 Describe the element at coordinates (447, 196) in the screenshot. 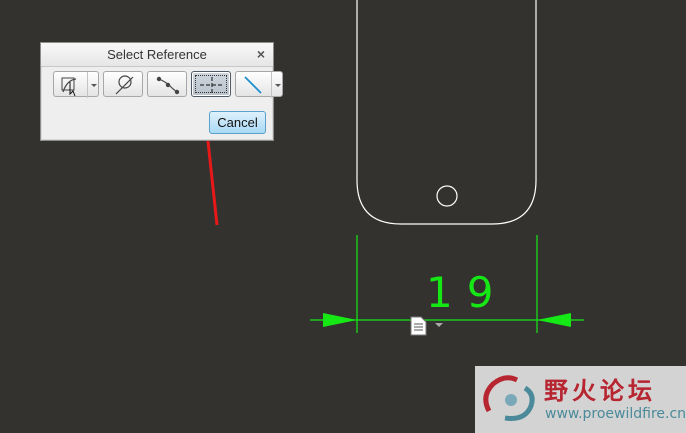

I see `sketch-hole-circle` at that location.